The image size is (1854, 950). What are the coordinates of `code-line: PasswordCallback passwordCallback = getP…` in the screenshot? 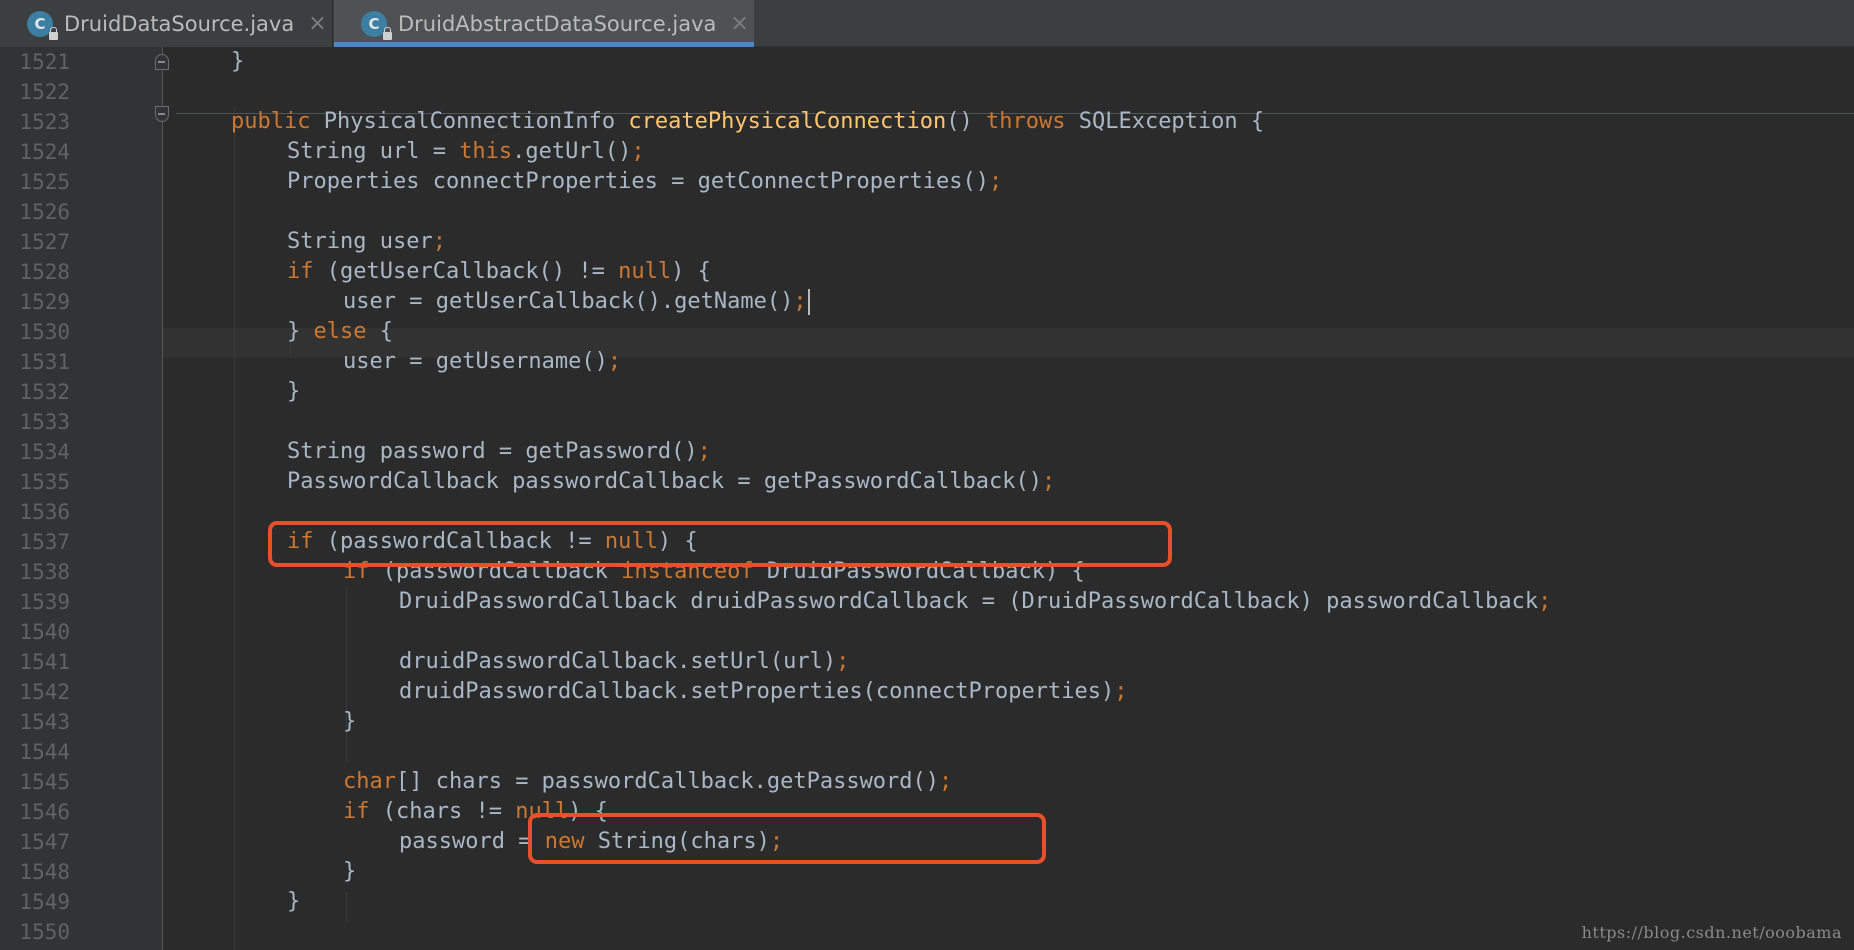 It's located at (927, 482).